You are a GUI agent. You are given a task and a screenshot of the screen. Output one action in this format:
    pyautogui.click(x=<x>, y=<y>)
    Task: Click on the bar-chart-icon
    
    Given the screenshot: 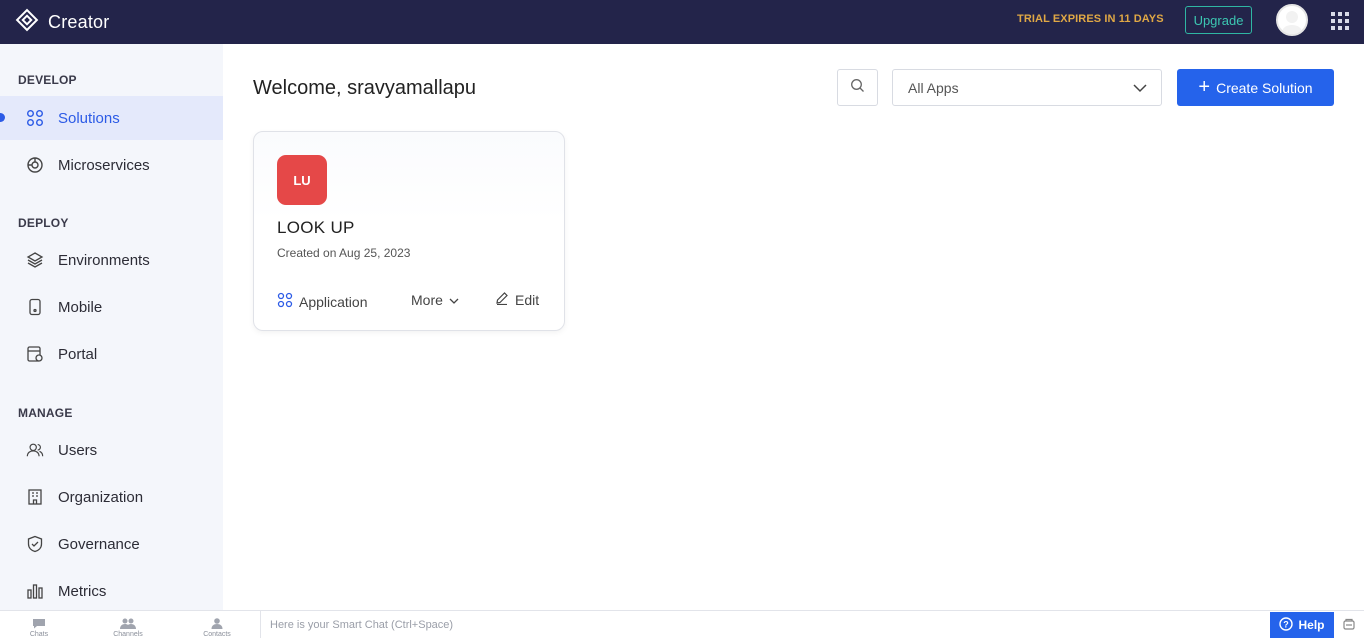 What is the action you would take?
    pyautogui.click(x=35, y=591)
    